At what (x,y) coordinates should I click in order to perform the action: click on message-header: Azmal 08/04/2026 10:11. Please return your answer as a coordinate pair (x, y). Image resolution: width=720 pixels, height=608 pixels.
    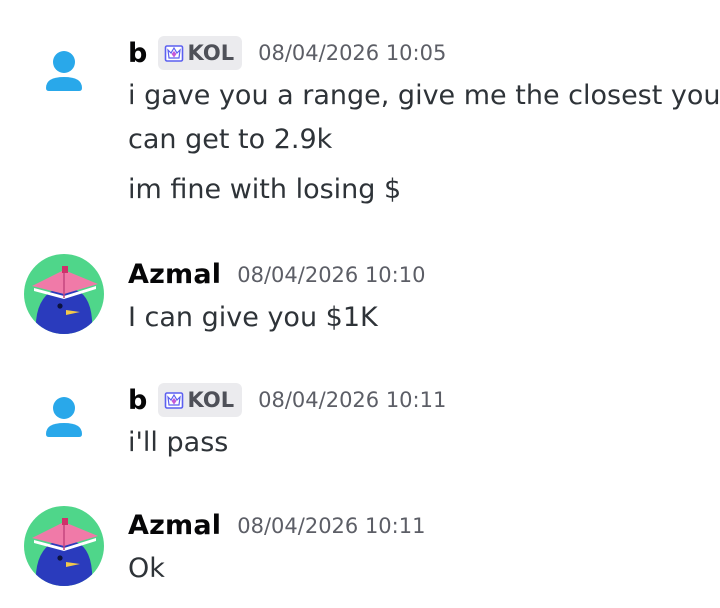
    Looking at the image, I should click on (276, 525).